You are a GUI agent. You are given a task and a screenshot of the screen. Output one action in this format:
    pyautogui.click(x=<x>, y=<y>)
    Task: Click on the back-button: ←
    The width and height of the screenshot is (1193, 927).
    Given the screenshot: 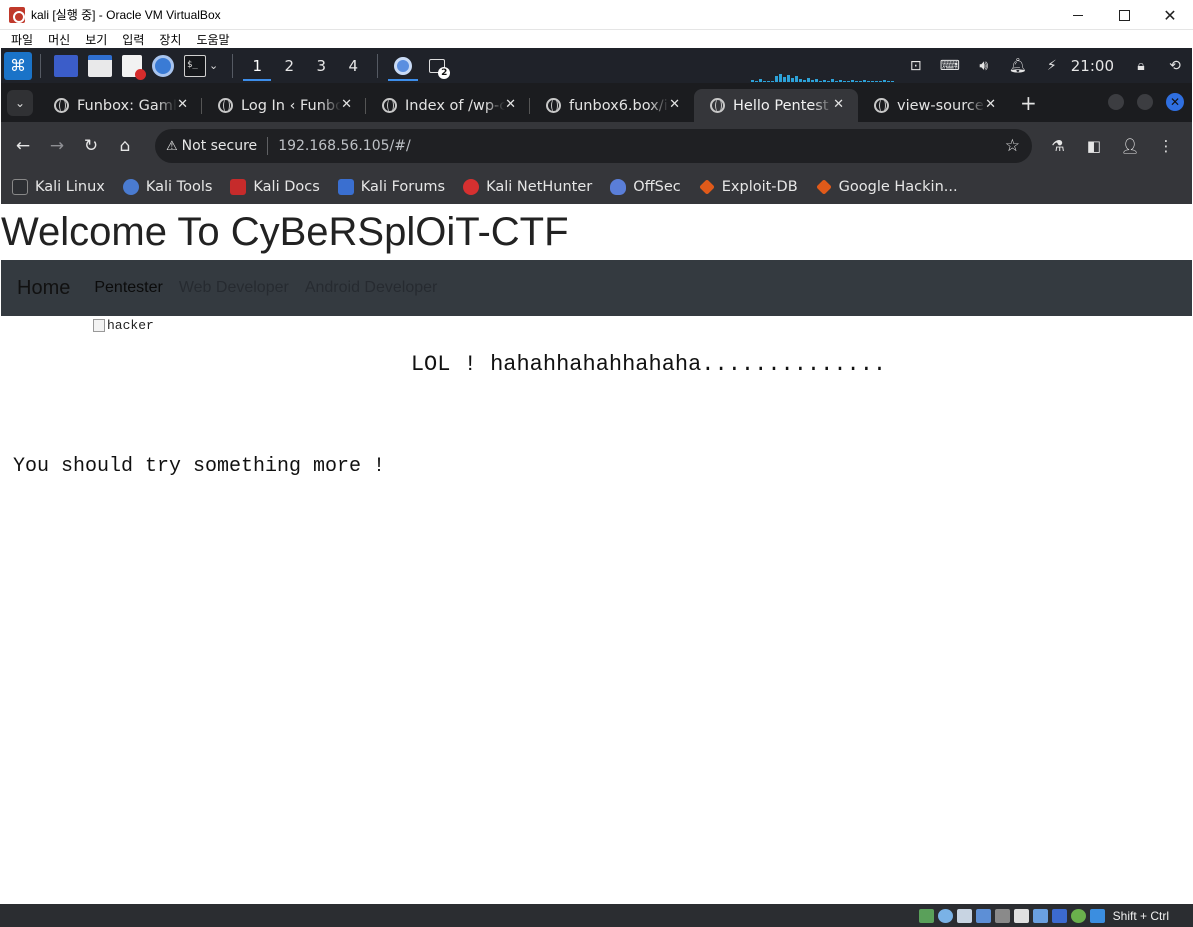 What is the action you would take?
    pyautogui.click(x=23, y=146)
    